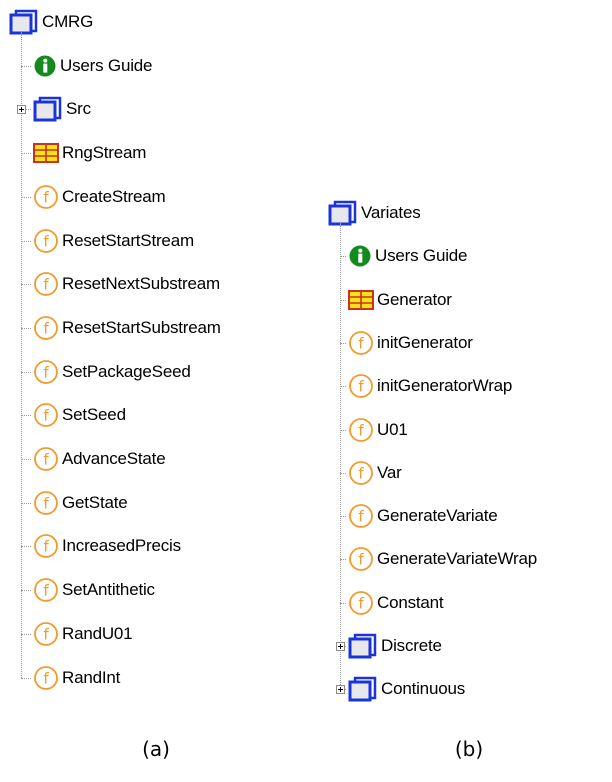  I want to click on tree-item: Continuous, so click(406, 689).